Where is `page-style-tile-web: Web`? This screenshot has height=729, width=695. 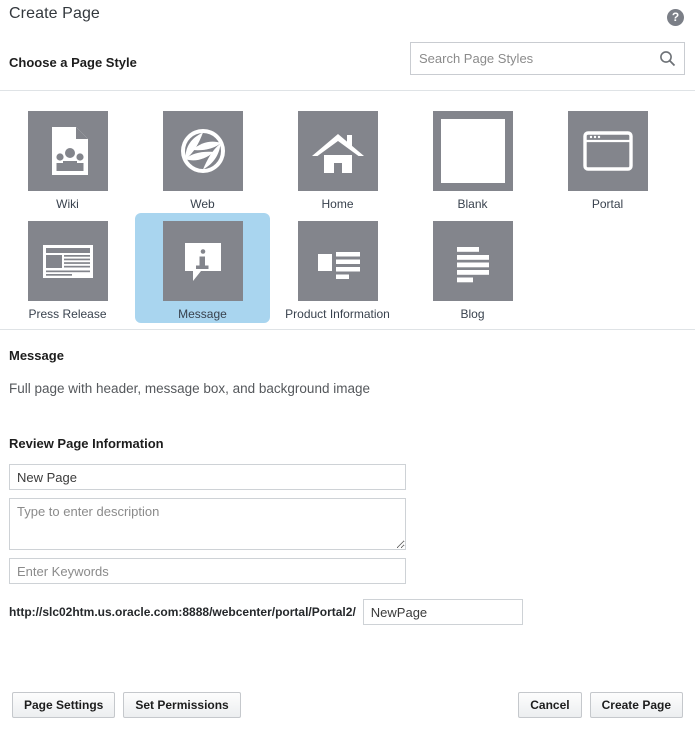
page-style-tile-web: Web is located at coordinates (202, 158).